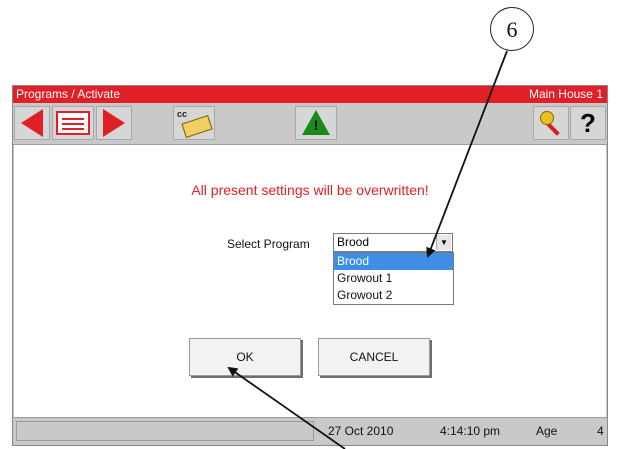 This screenshot has width=618, height=449. What do you see at coordinates (310, 94) in the screenshot?
I see `title-bar: Programs / Activate Main House 1` at bounding box center [310, 94].